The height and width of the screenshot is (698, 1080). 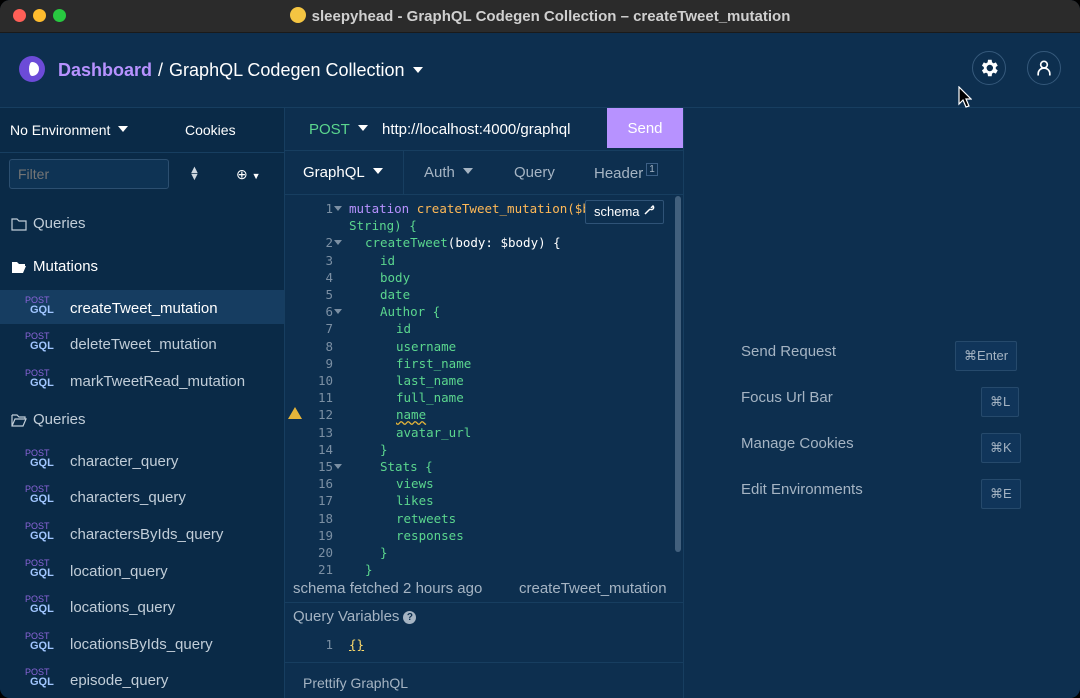 What do you see at coordinates (989, 68) in the screenshot?
I see `preferences-button` at bounding box center [989, 68].